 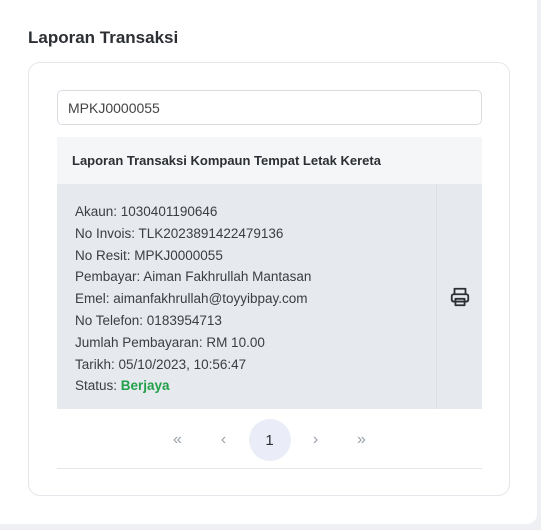 I want to click on row-action-cell, so click(x=459, y=296).